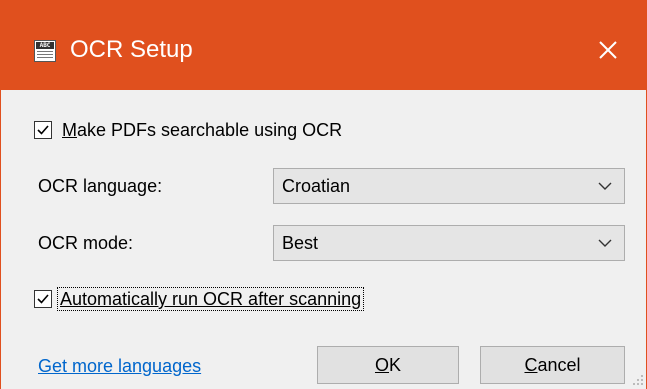 This screenshot has width=647, height=389. Describe the element at coordinates (119, 366) in the screenshot. I see `get-more-languages-link: Get more languages` at that location.